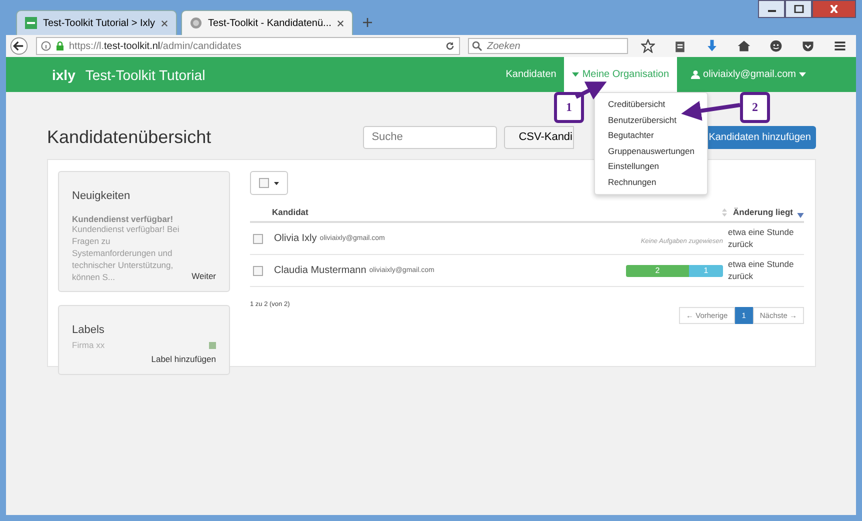 The height and width of the screenshot is (521, 862). I want to click on menu-item: Creditübersicht, so click(651, 104).